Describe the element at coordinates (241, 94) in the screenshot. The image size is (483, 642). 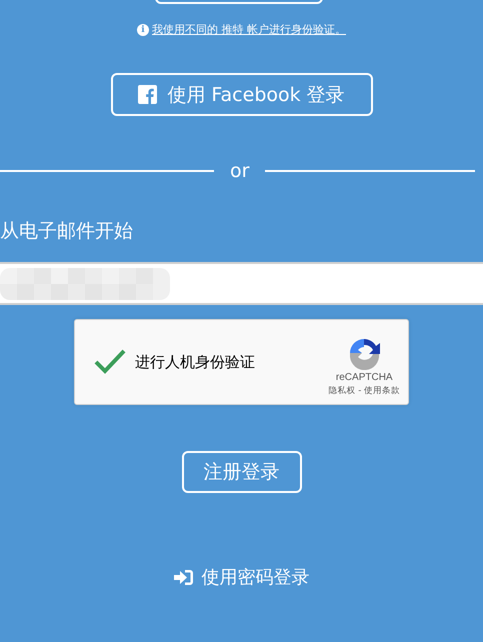
I see `facebook-login-button: 使用 Facebook 登录` at that location.